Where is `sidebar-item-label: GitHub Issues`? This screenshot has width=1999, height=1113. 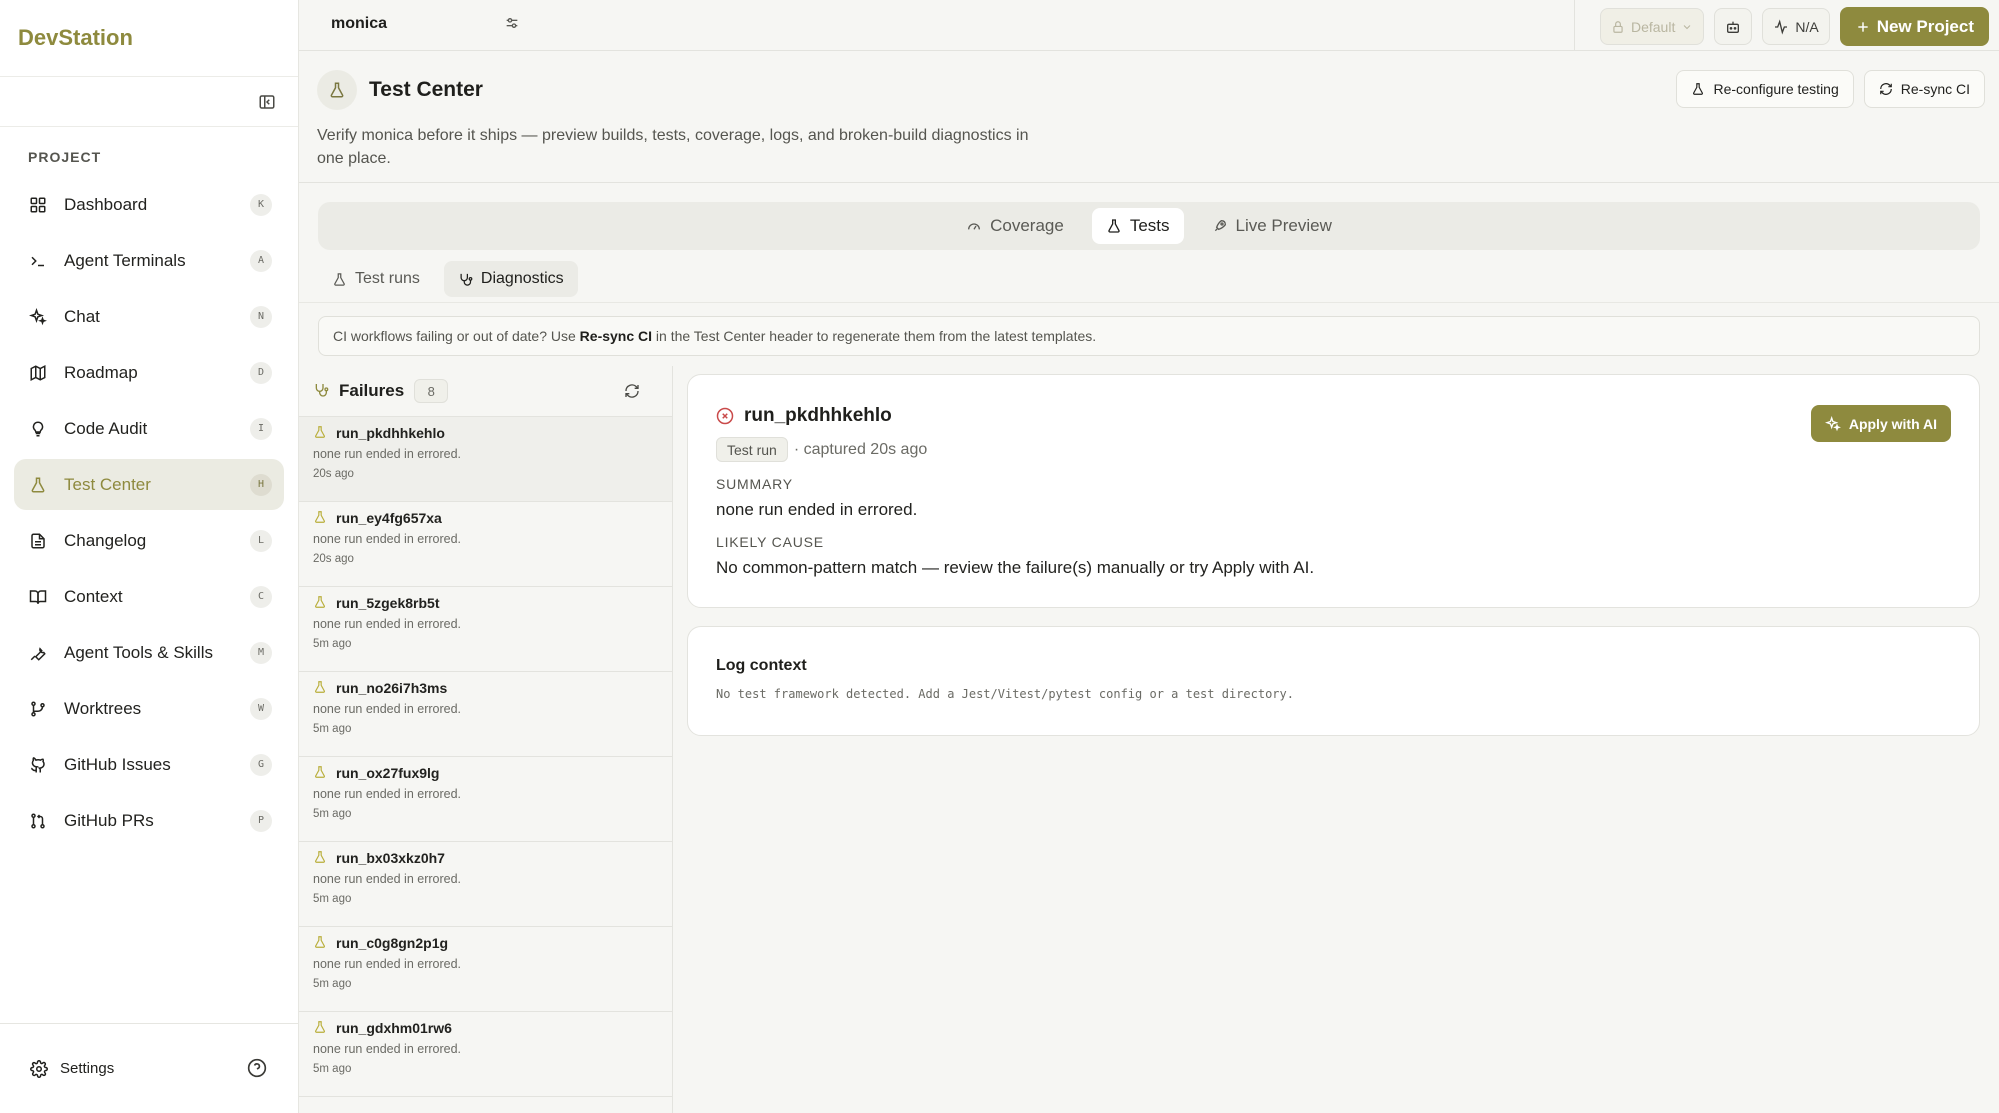 sidebar-item-label: GitHub Issues is located at coordinates (117, 764).